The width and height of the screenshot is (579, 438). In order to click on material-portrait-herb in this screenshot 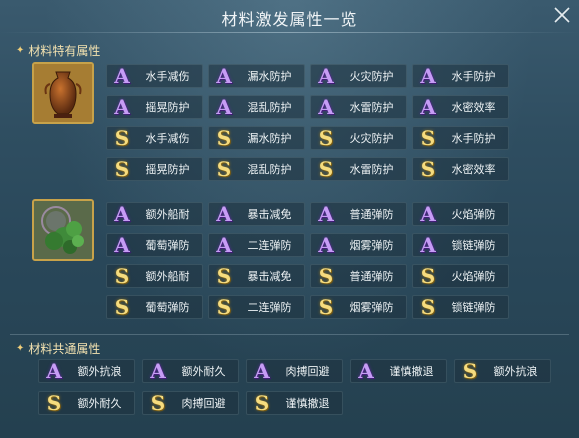, I will do `click(63, 230)`.